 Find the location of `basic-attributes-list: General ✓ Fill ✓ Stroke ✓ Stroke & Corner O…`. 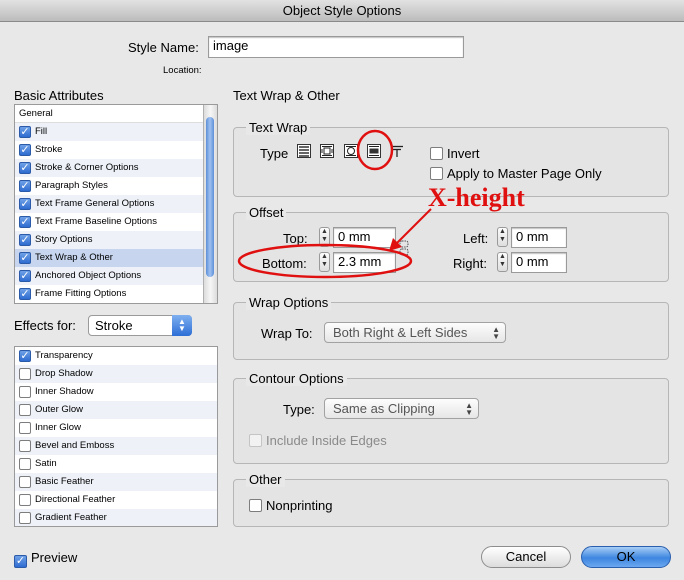

basic-attributes-list: General ✓ Fill ✓ Stroke ✓ Stroke & Corner O… is located at coordinates (116, 204).